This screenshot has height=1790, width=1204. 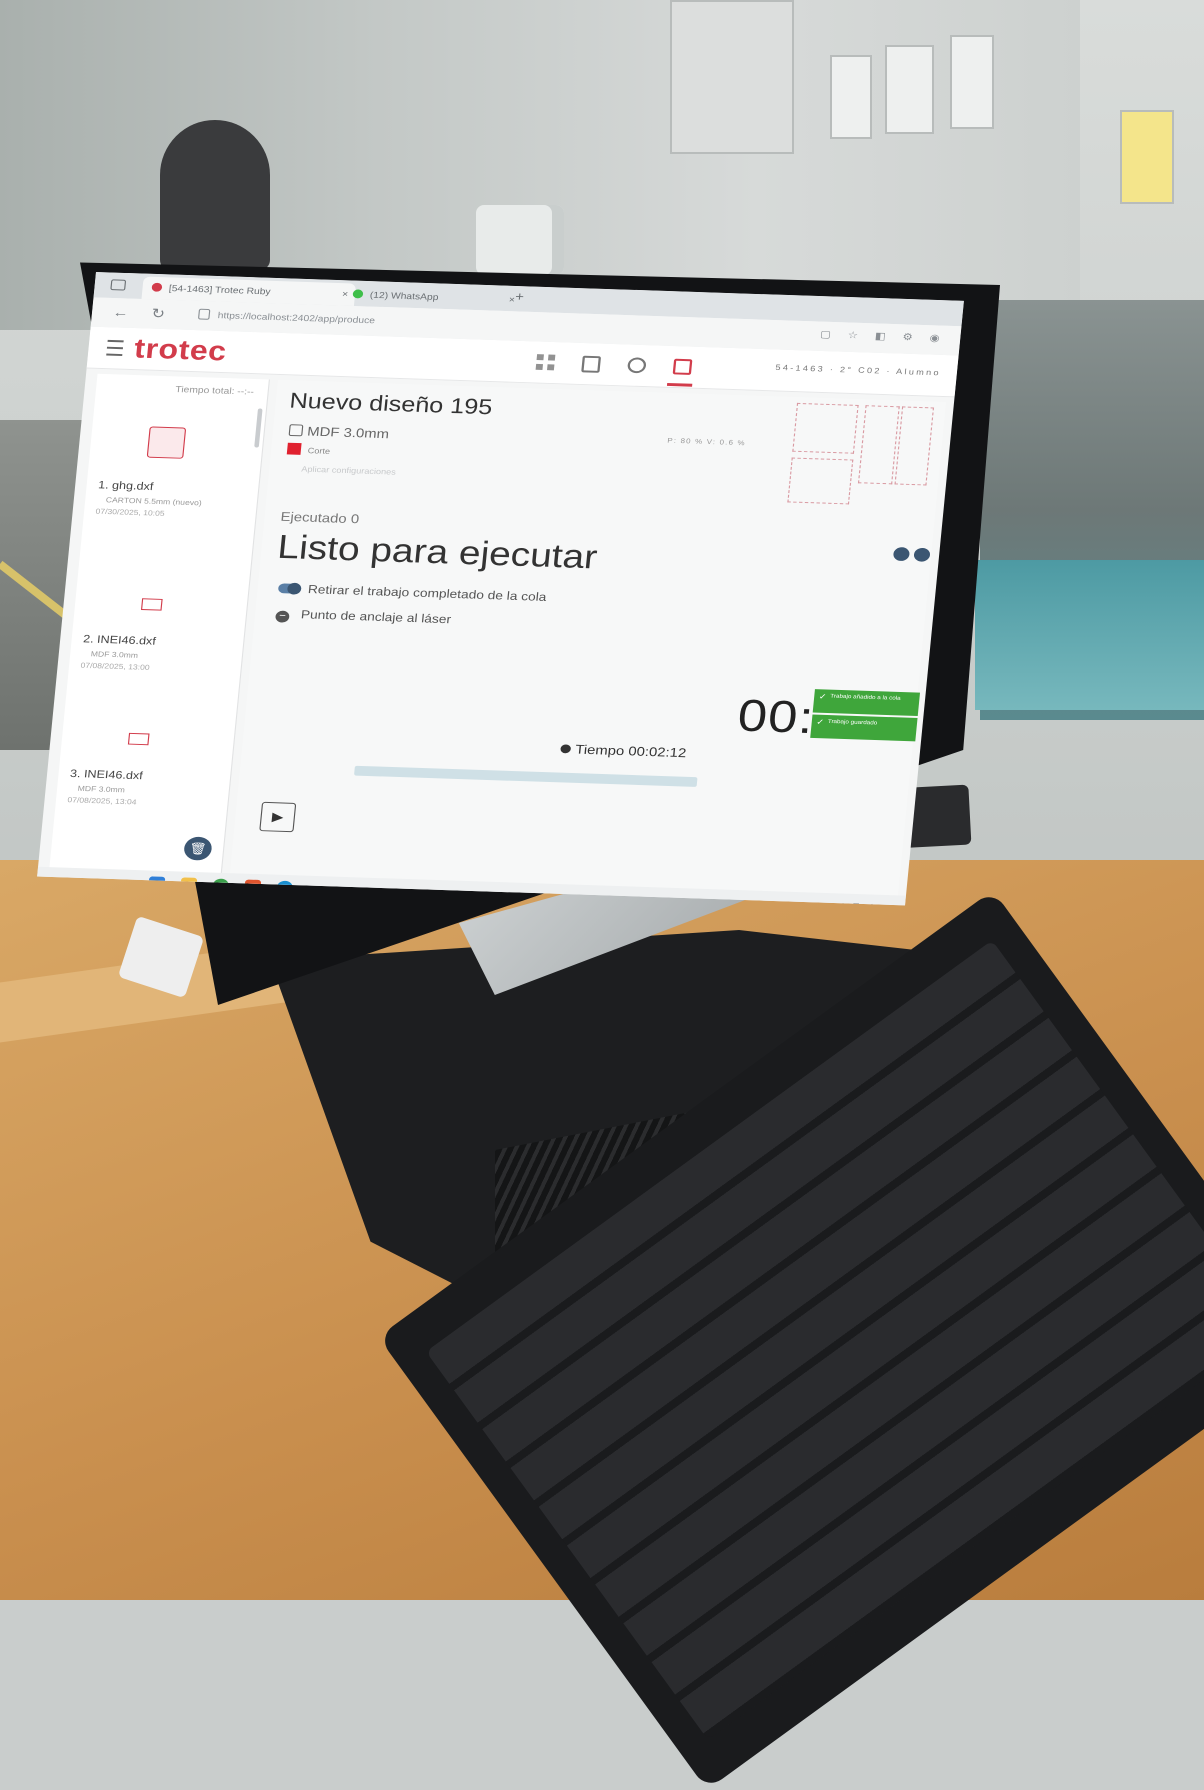 What do you see at coordinates (121, 312) in the screenshot?
I see `back-icon: ←` at bounding box center [121, 312].